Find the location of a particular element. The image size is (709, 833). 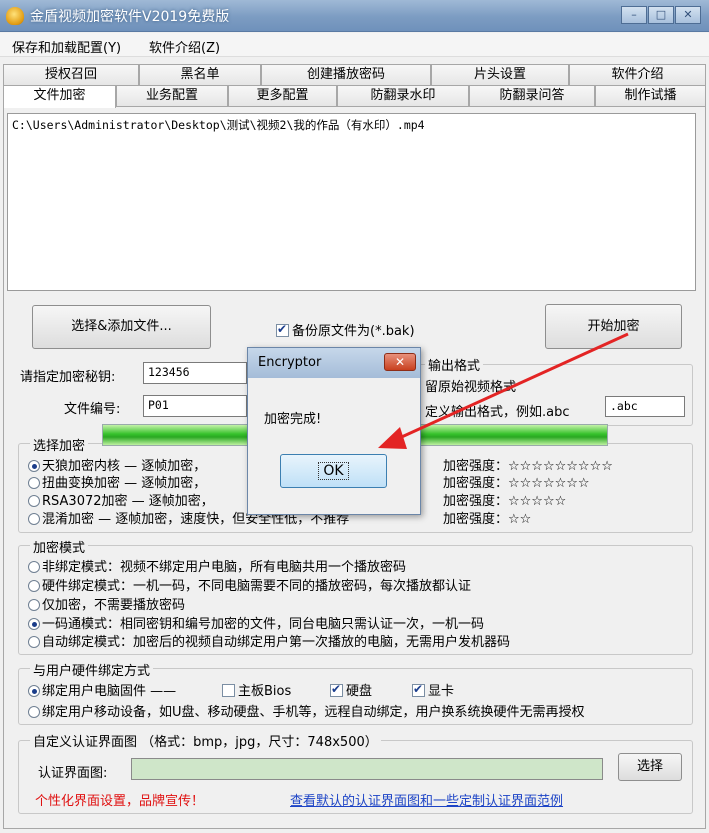

mode-label: 仅加密，不需要播放密码 is located at coordinates (114, 605).